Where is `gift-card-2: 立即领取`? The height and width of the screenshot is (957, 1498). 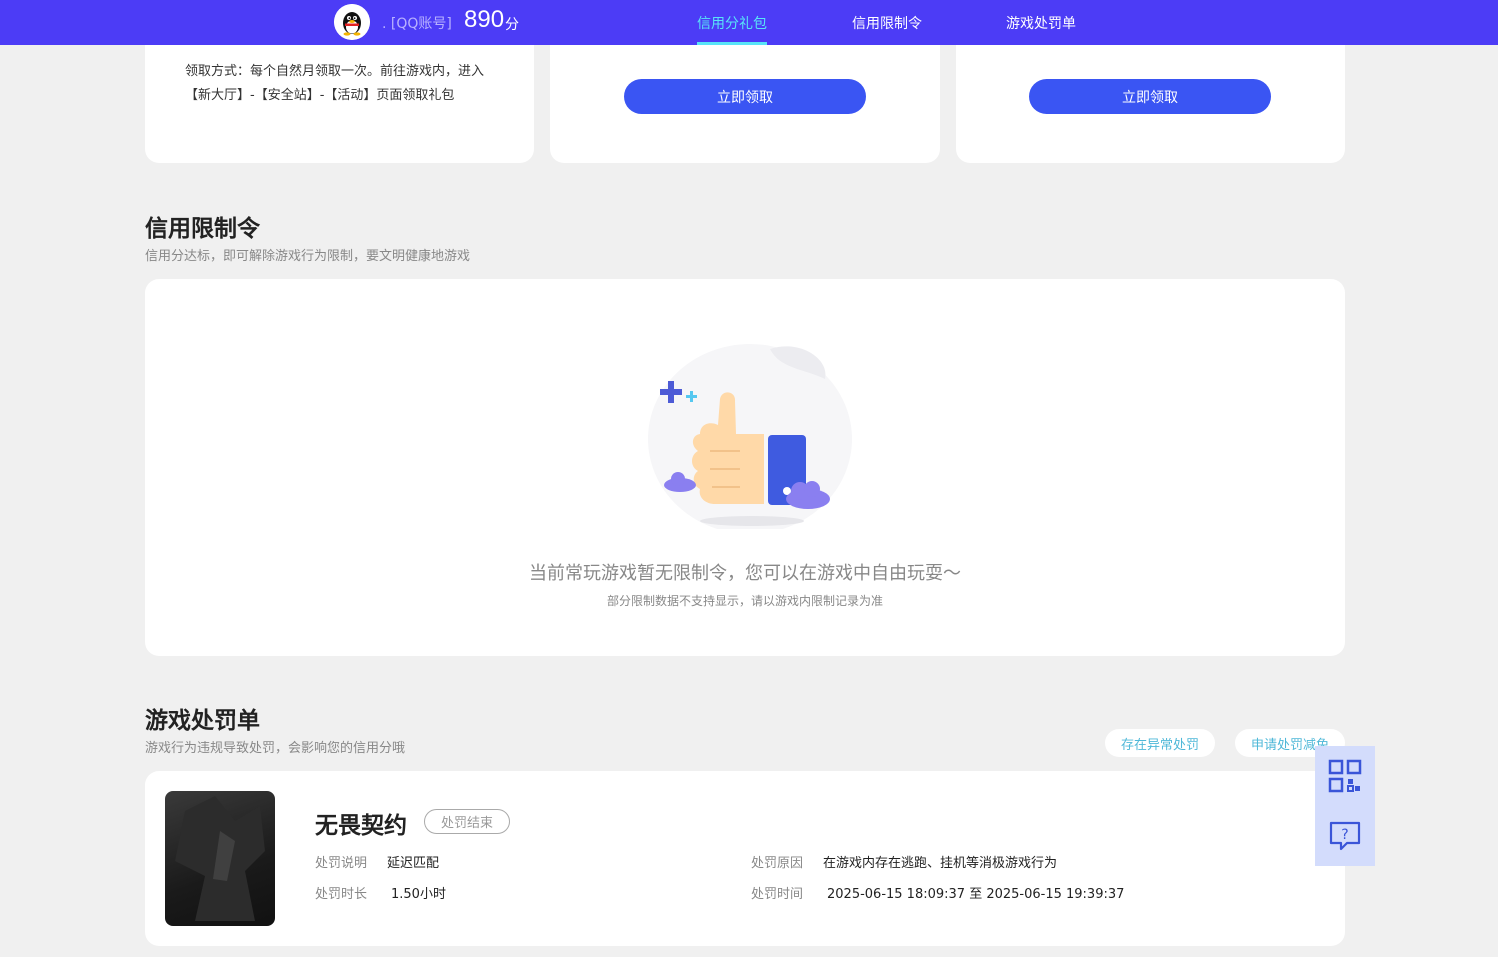 gift-card-2: 立即领取 is located at coordinates (745, 96).